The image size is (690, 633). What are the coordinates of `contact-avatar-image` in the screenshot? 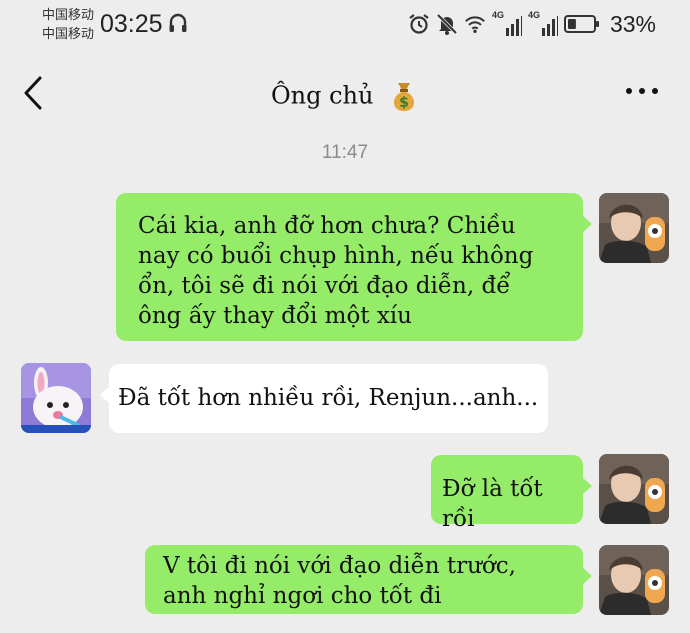 It's located at (56, 398).